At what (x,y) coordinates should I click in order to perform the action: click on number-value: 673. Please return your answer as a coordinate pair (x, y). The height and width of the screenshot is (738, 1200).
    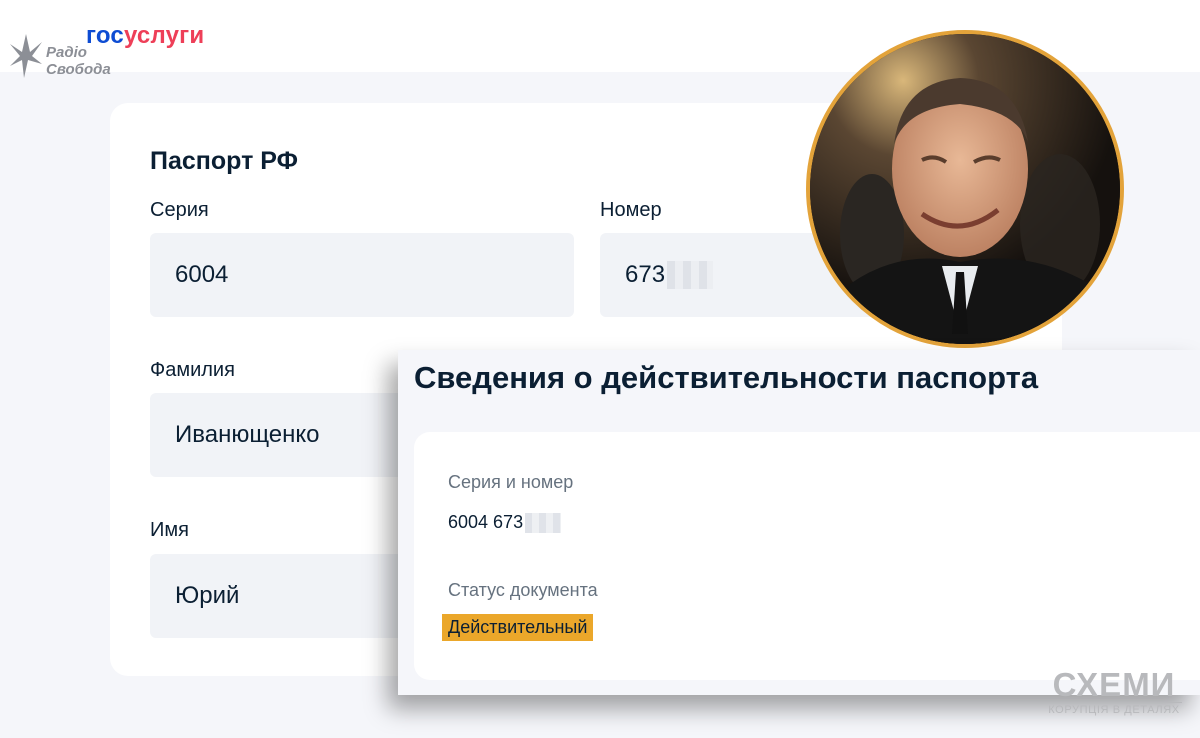
    Looking at the image, I should click on (645, 274).